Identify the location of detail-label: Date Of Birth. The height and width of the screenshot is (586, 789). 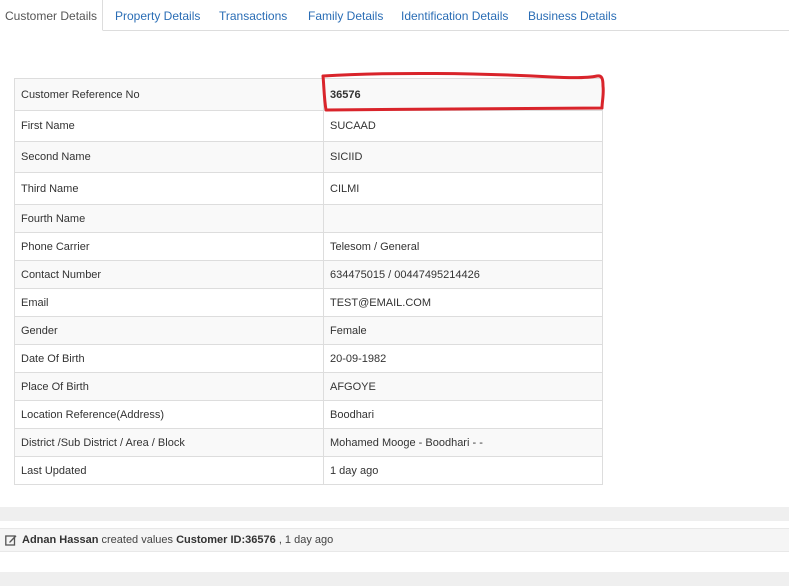
(169, 358).